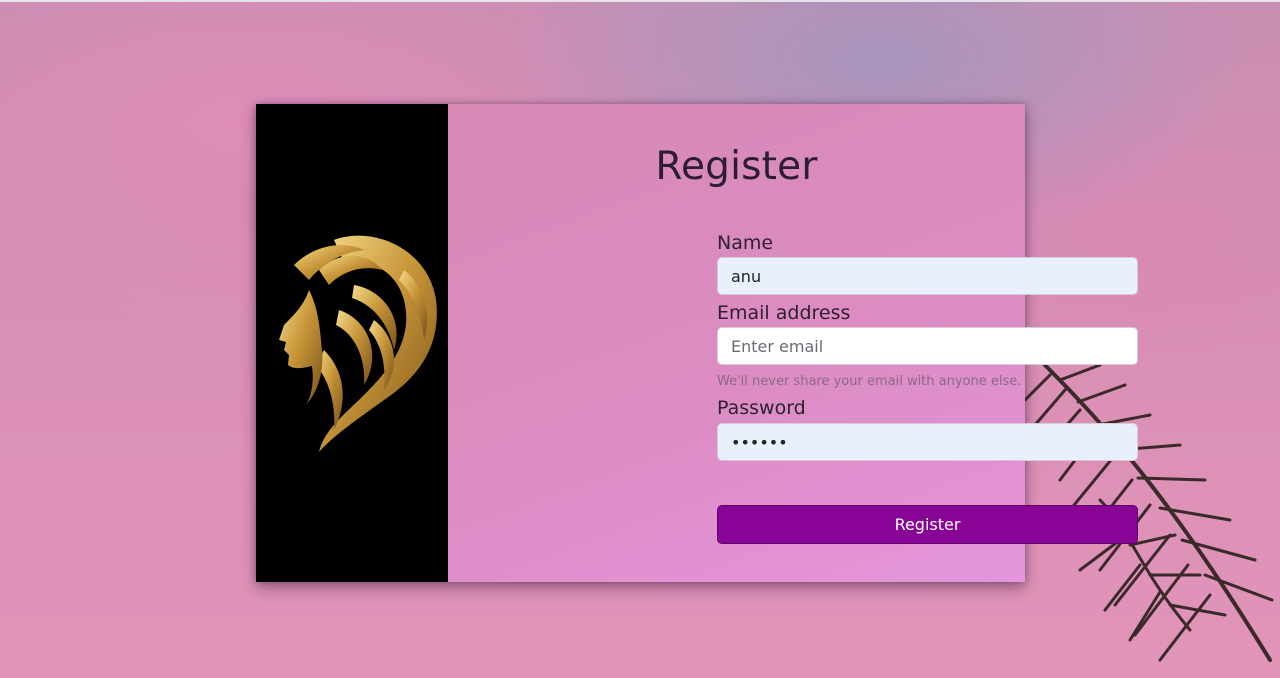 This screenshot has width=1280, height=678. What do you see at coordinates (927, 346) in the screenshot?
I see `email-field` at bounding box center [927, 346].